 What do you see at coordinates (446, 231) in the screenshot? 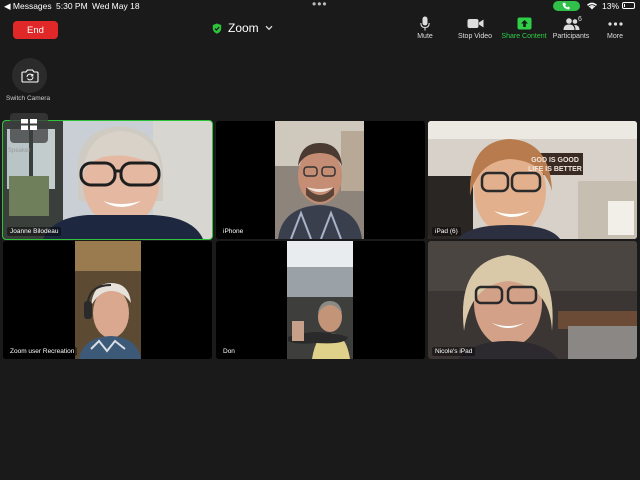
I see `participant-name-tag: iPad (6)` at bounding box center [446, 231].